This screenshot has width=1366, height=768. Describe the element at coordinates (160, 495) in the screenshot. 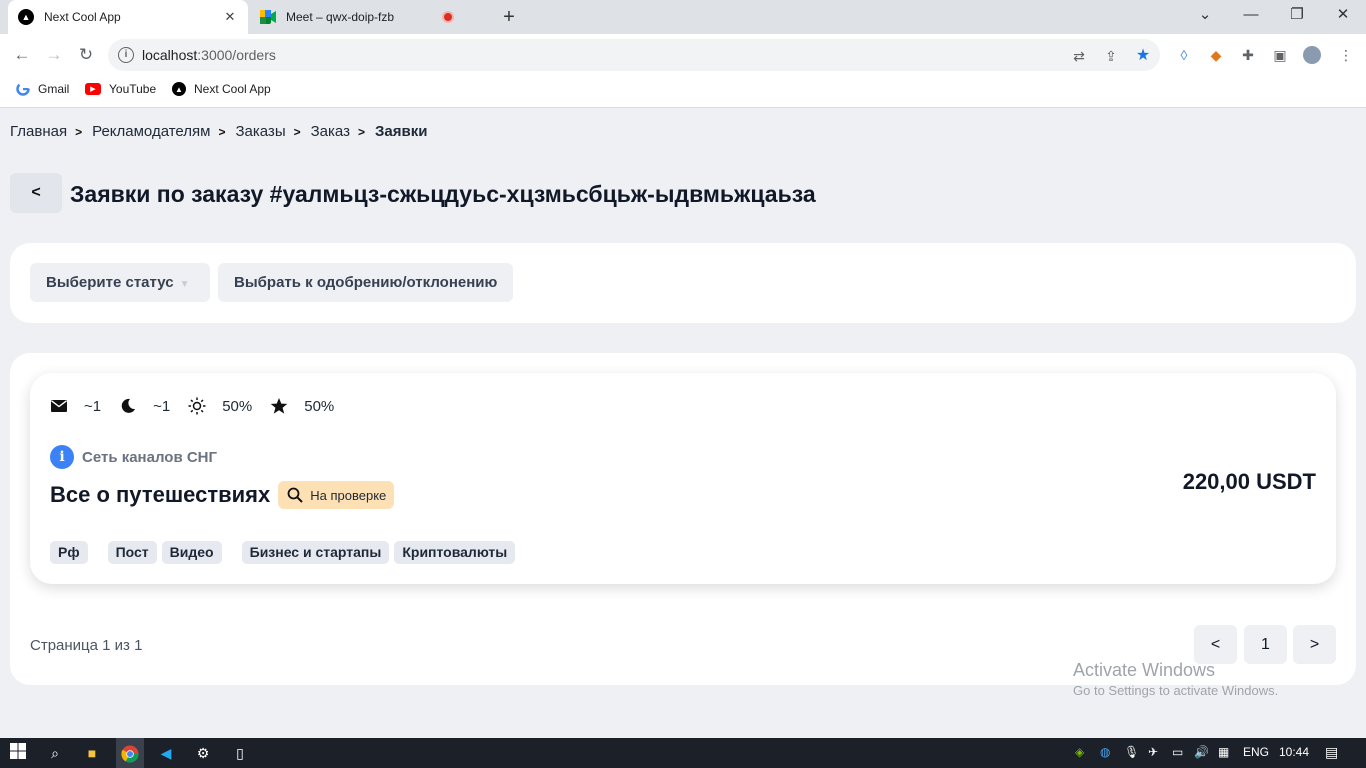

I see `channel-name: Все о путешествиях` at that location.